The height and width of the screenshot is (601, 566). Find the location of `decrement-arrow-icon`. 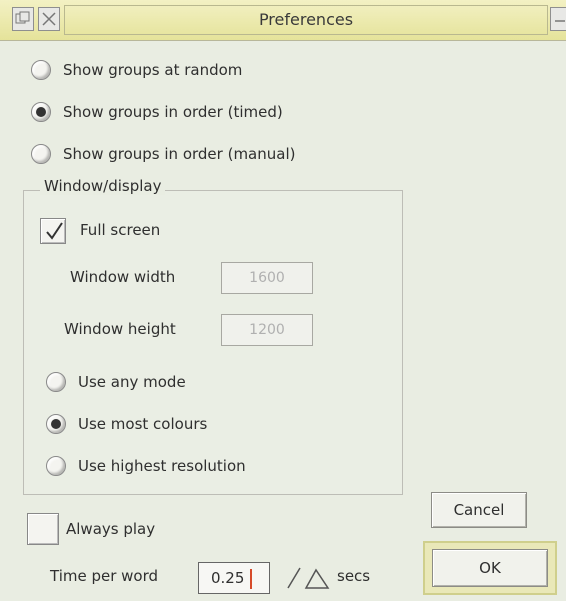

decrement-arrow-icon is located at coordinates (294, 578).